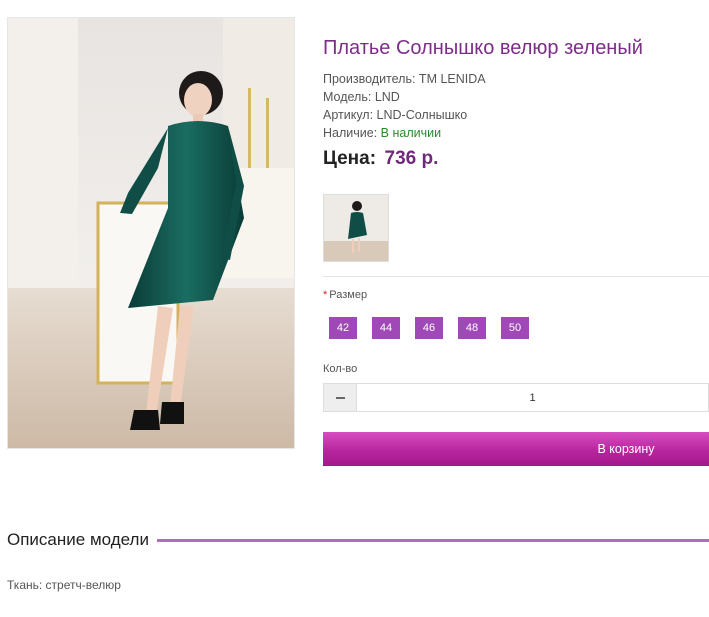 The height and width of the screenshot is (617, 709). Describe the element at coordinates (516, 276) in the screenshot. I see `divider` at that location.